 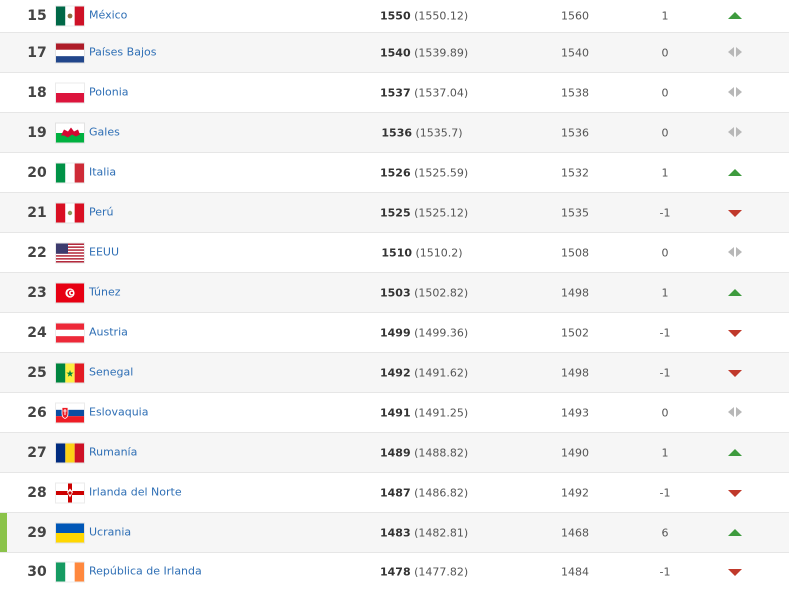 What do you see at coordinates (575, 92) in the screenshot?
I see `previous-points: 1538` at bounding box center [575, 92].